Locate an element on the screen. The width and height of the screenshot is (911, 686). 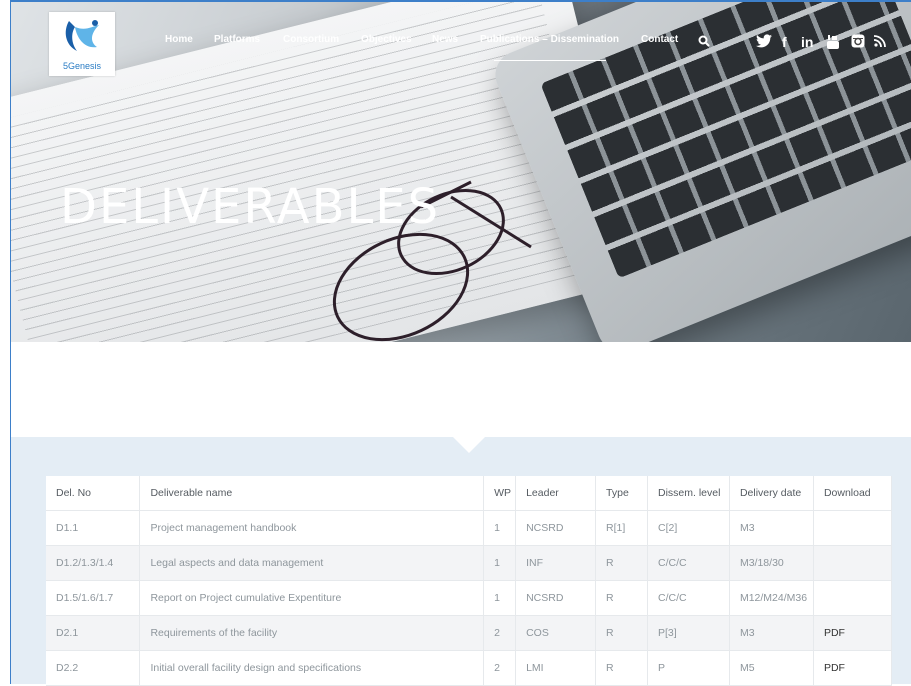
table-cell: M3/18/30 is located at coordinates (771, 563).